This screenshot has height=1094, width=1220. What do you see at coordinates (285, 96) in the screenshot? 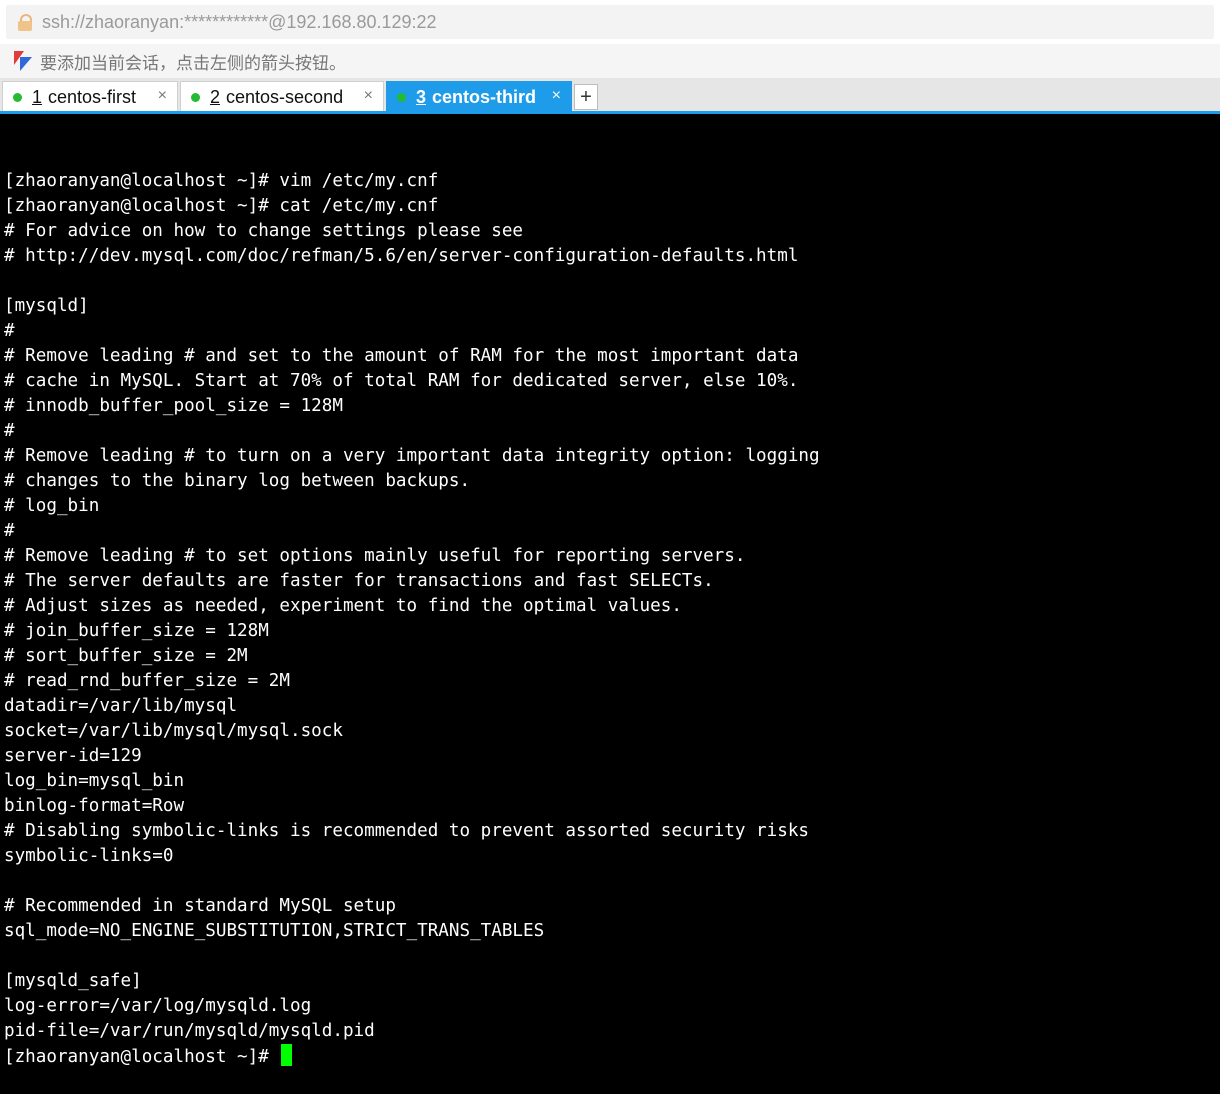
I see `tab-label: centos-second` at bounding box center [285, 96].